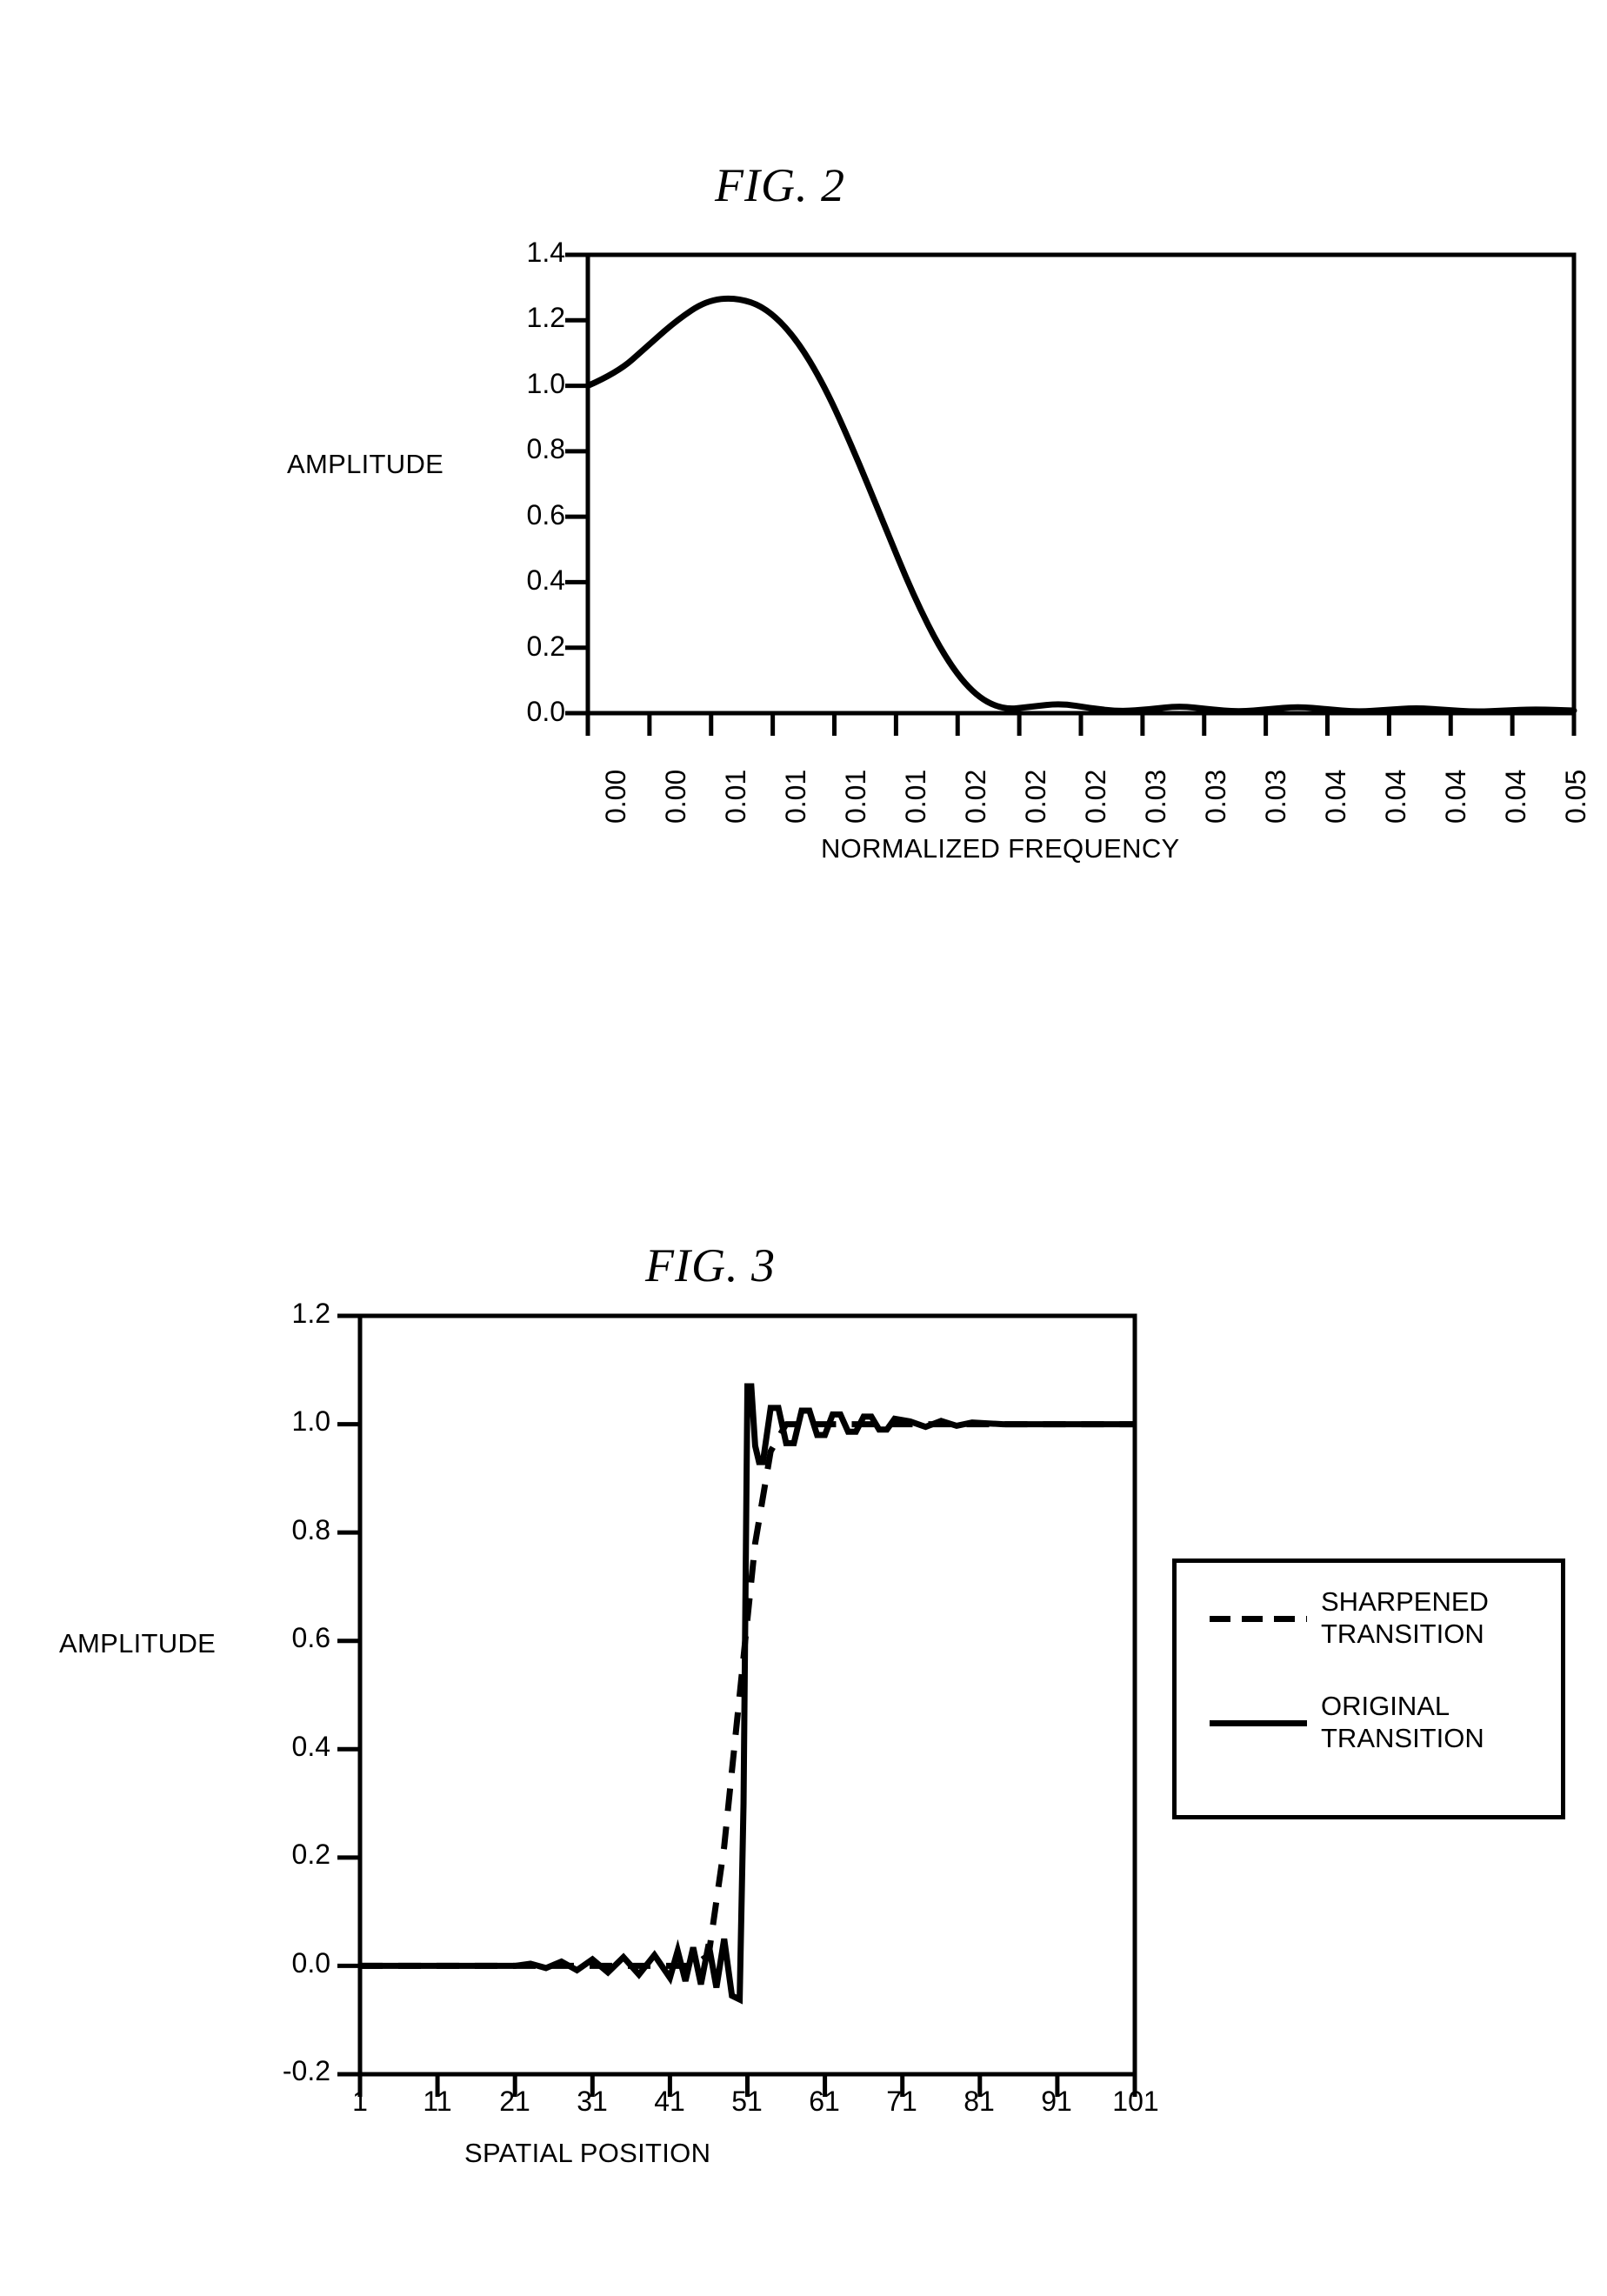  Describe the element at coordinates (310, 1421) in the screenshot. I see `figure-3-y-tick: 1.0` at that location.